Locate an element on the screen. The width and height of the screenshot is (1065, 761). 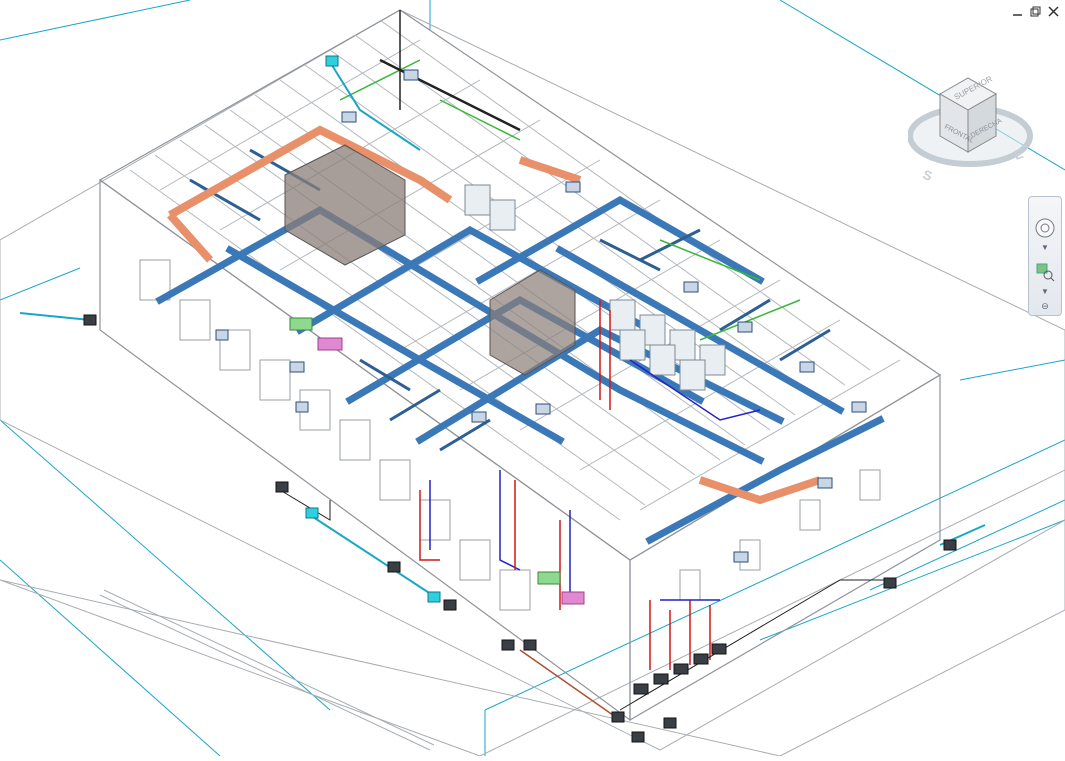
zoom-region-icon is located at coordinates (1045, 272).